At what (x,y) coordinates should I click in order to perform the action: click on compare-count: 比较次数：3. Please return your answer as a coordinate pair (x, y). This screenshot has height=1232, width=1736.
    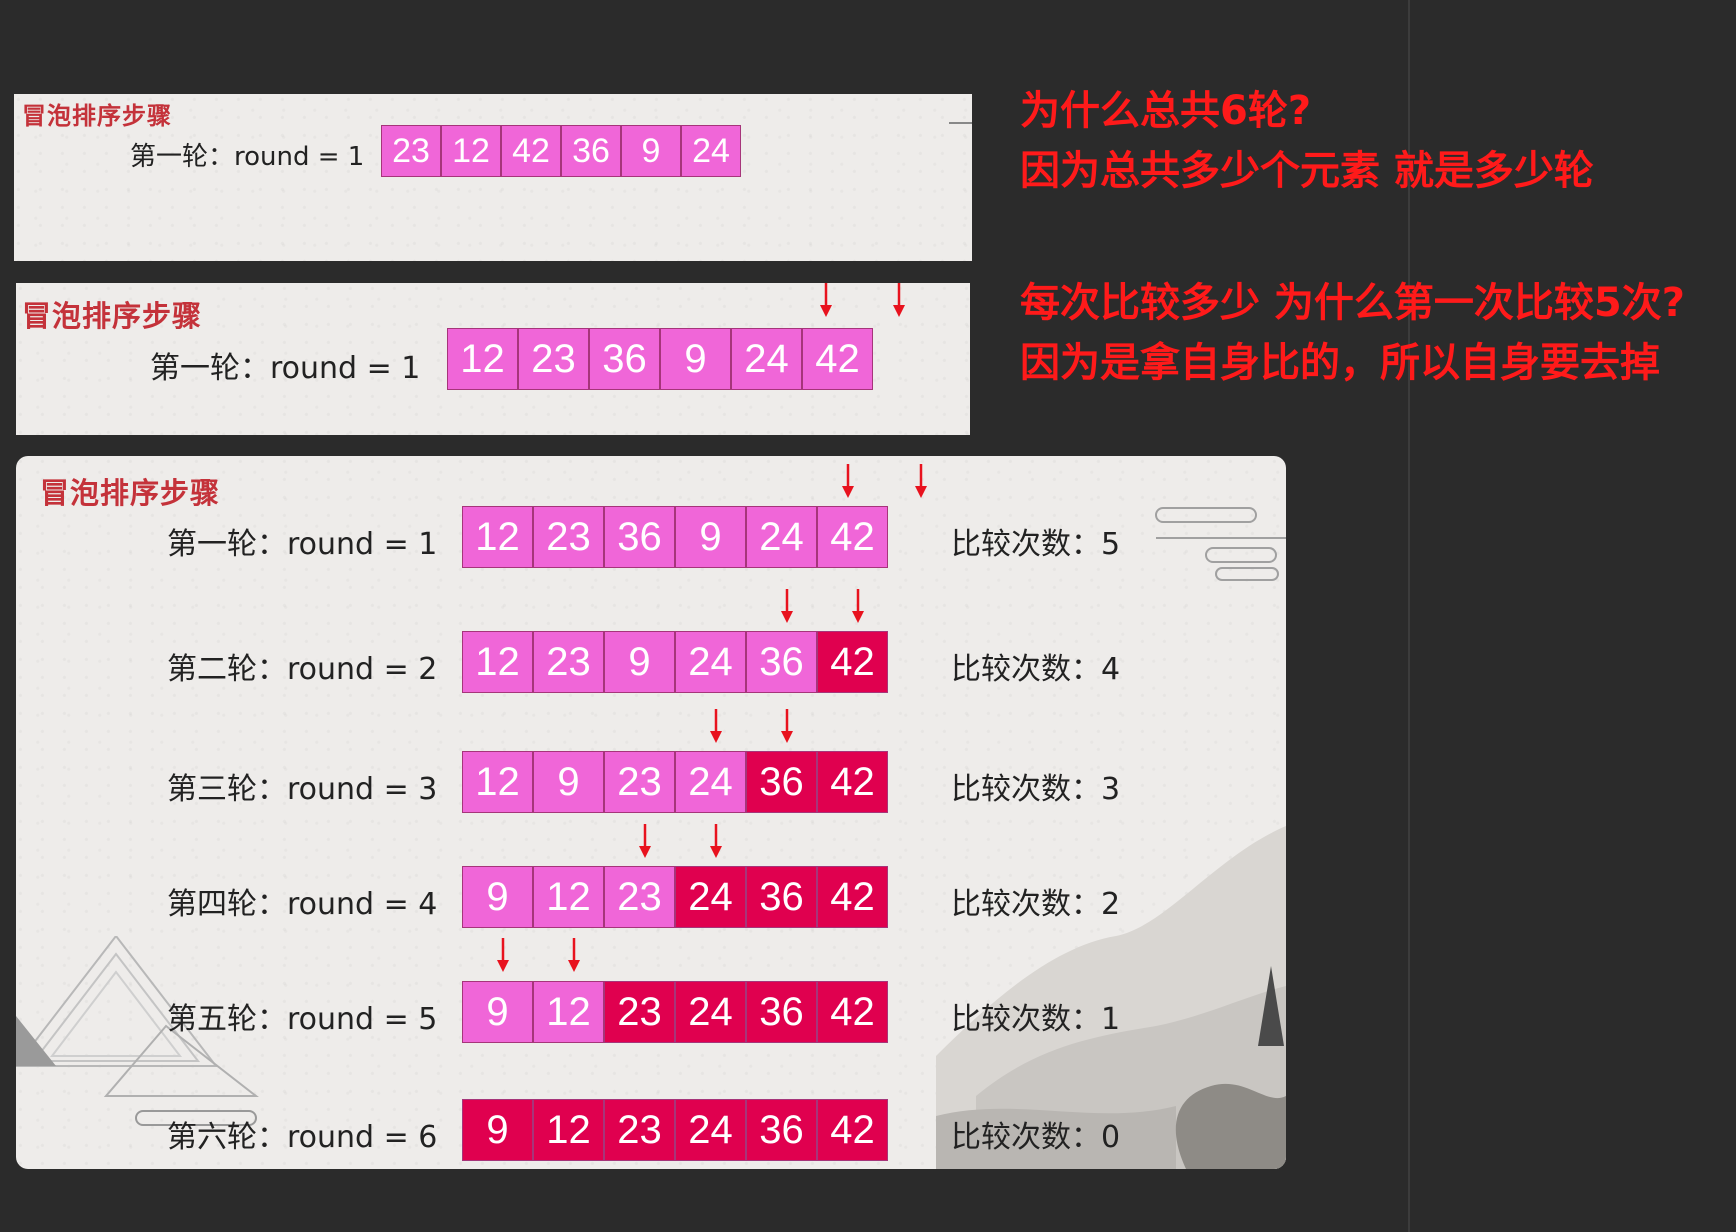
    Looking at the image, I should click on (1036, 789).